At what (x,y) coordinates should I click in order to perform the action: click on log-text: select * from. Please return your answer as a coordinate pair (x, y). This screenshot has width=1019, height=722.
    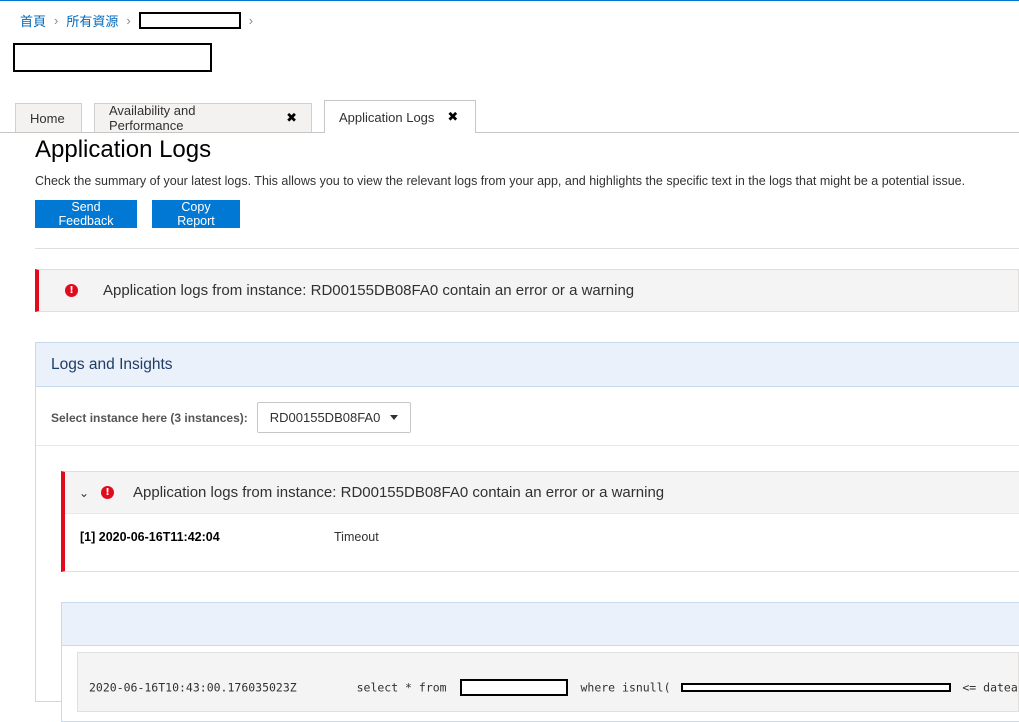
    Looking at the image, I should click on (401, 687).